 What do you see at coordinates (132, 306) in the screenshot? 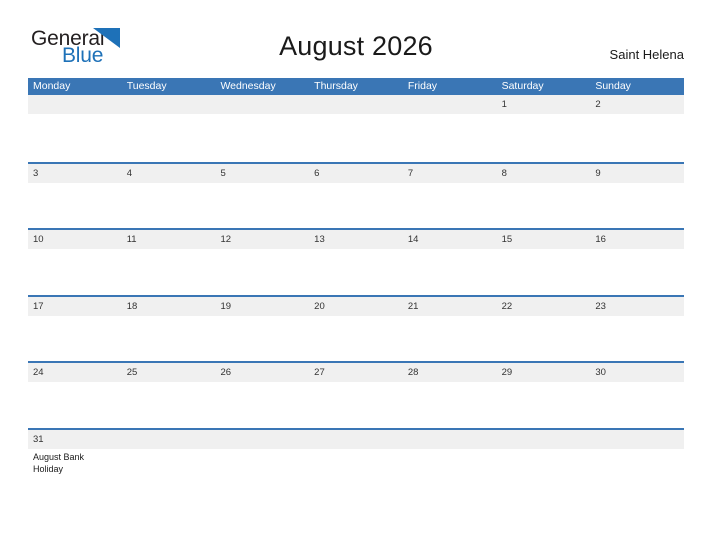
I see `day-number: 18` at bounding box center [132, 306].